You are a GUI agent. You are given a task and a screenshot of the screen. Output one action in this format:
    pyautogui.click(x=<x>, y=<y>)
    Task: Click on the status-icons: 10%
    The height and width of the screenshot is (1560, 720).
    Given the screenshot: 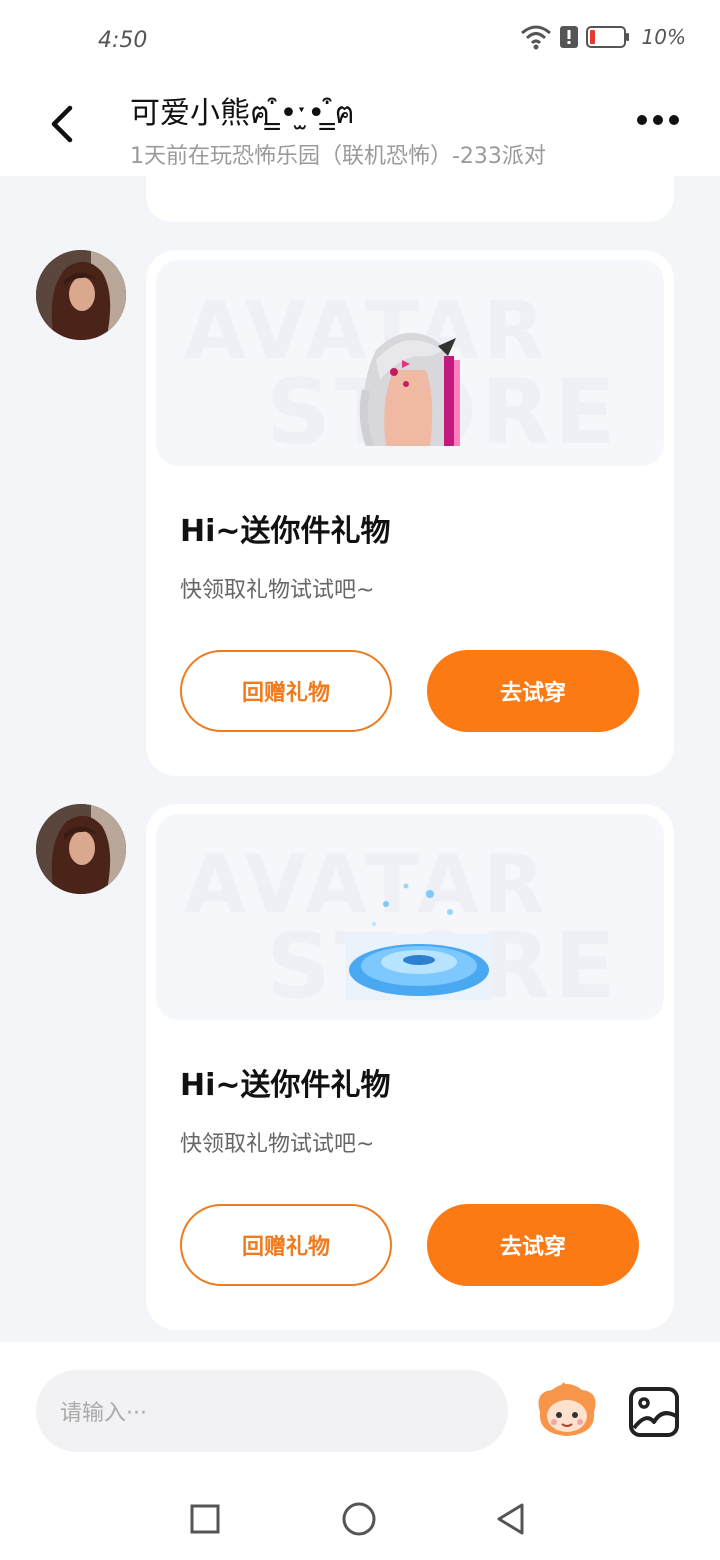 What is the action you would take?
    pyautogui.click(x=603, y=37)
    